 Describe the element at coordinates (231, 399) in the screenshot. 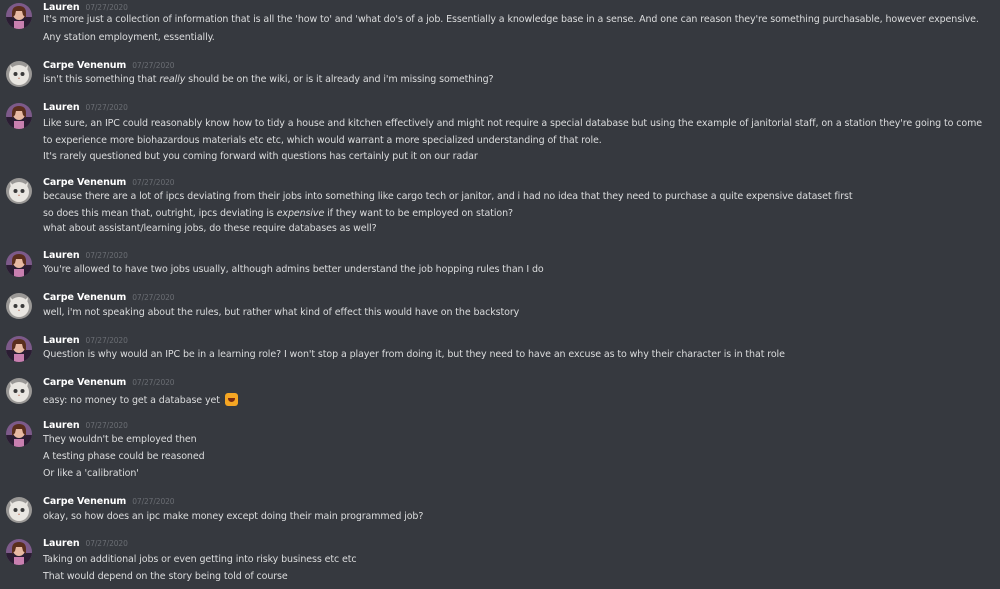

I see `scream-emoji-icon` at that location.